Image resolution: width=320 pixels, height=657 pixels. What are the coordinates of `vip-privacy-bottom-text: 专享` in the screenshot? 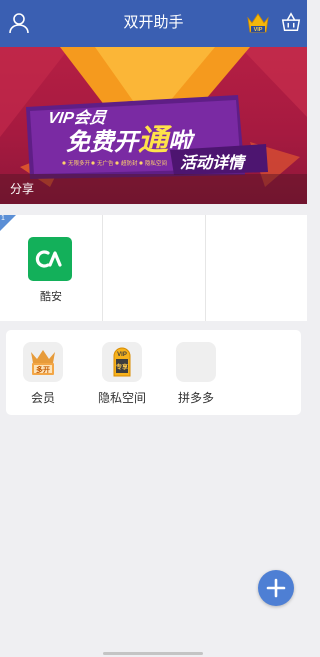 It's located at (122, 367).